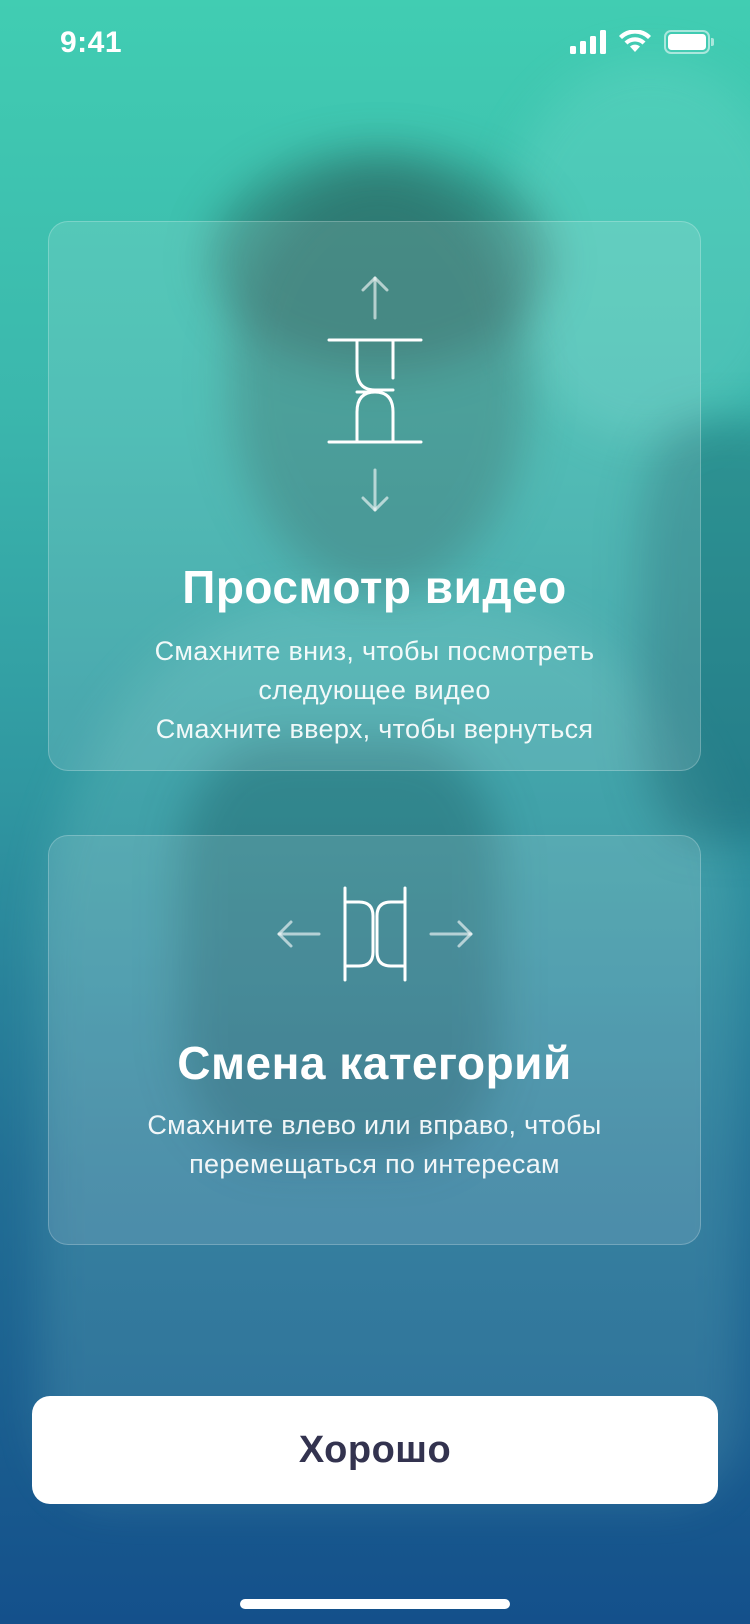  I want to click on card-description-line: перемещаться по интересам, so click(374, 1164).